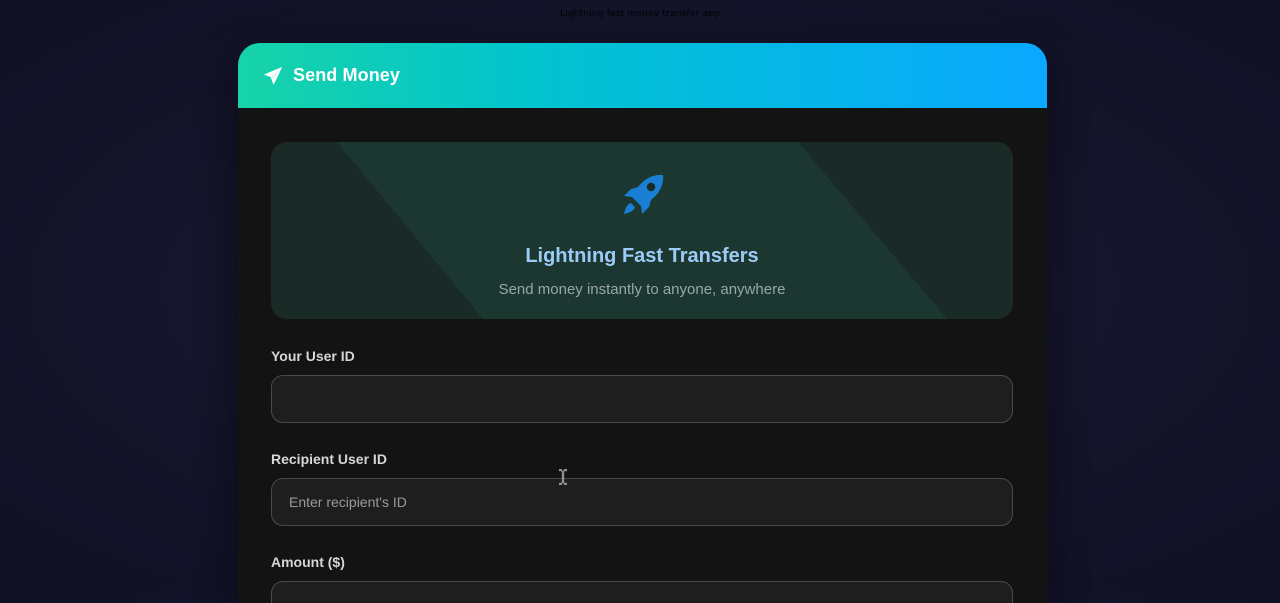 This screenshot has height=603, width=1280. I want to click on recipient-id-input, so click(642, 502).